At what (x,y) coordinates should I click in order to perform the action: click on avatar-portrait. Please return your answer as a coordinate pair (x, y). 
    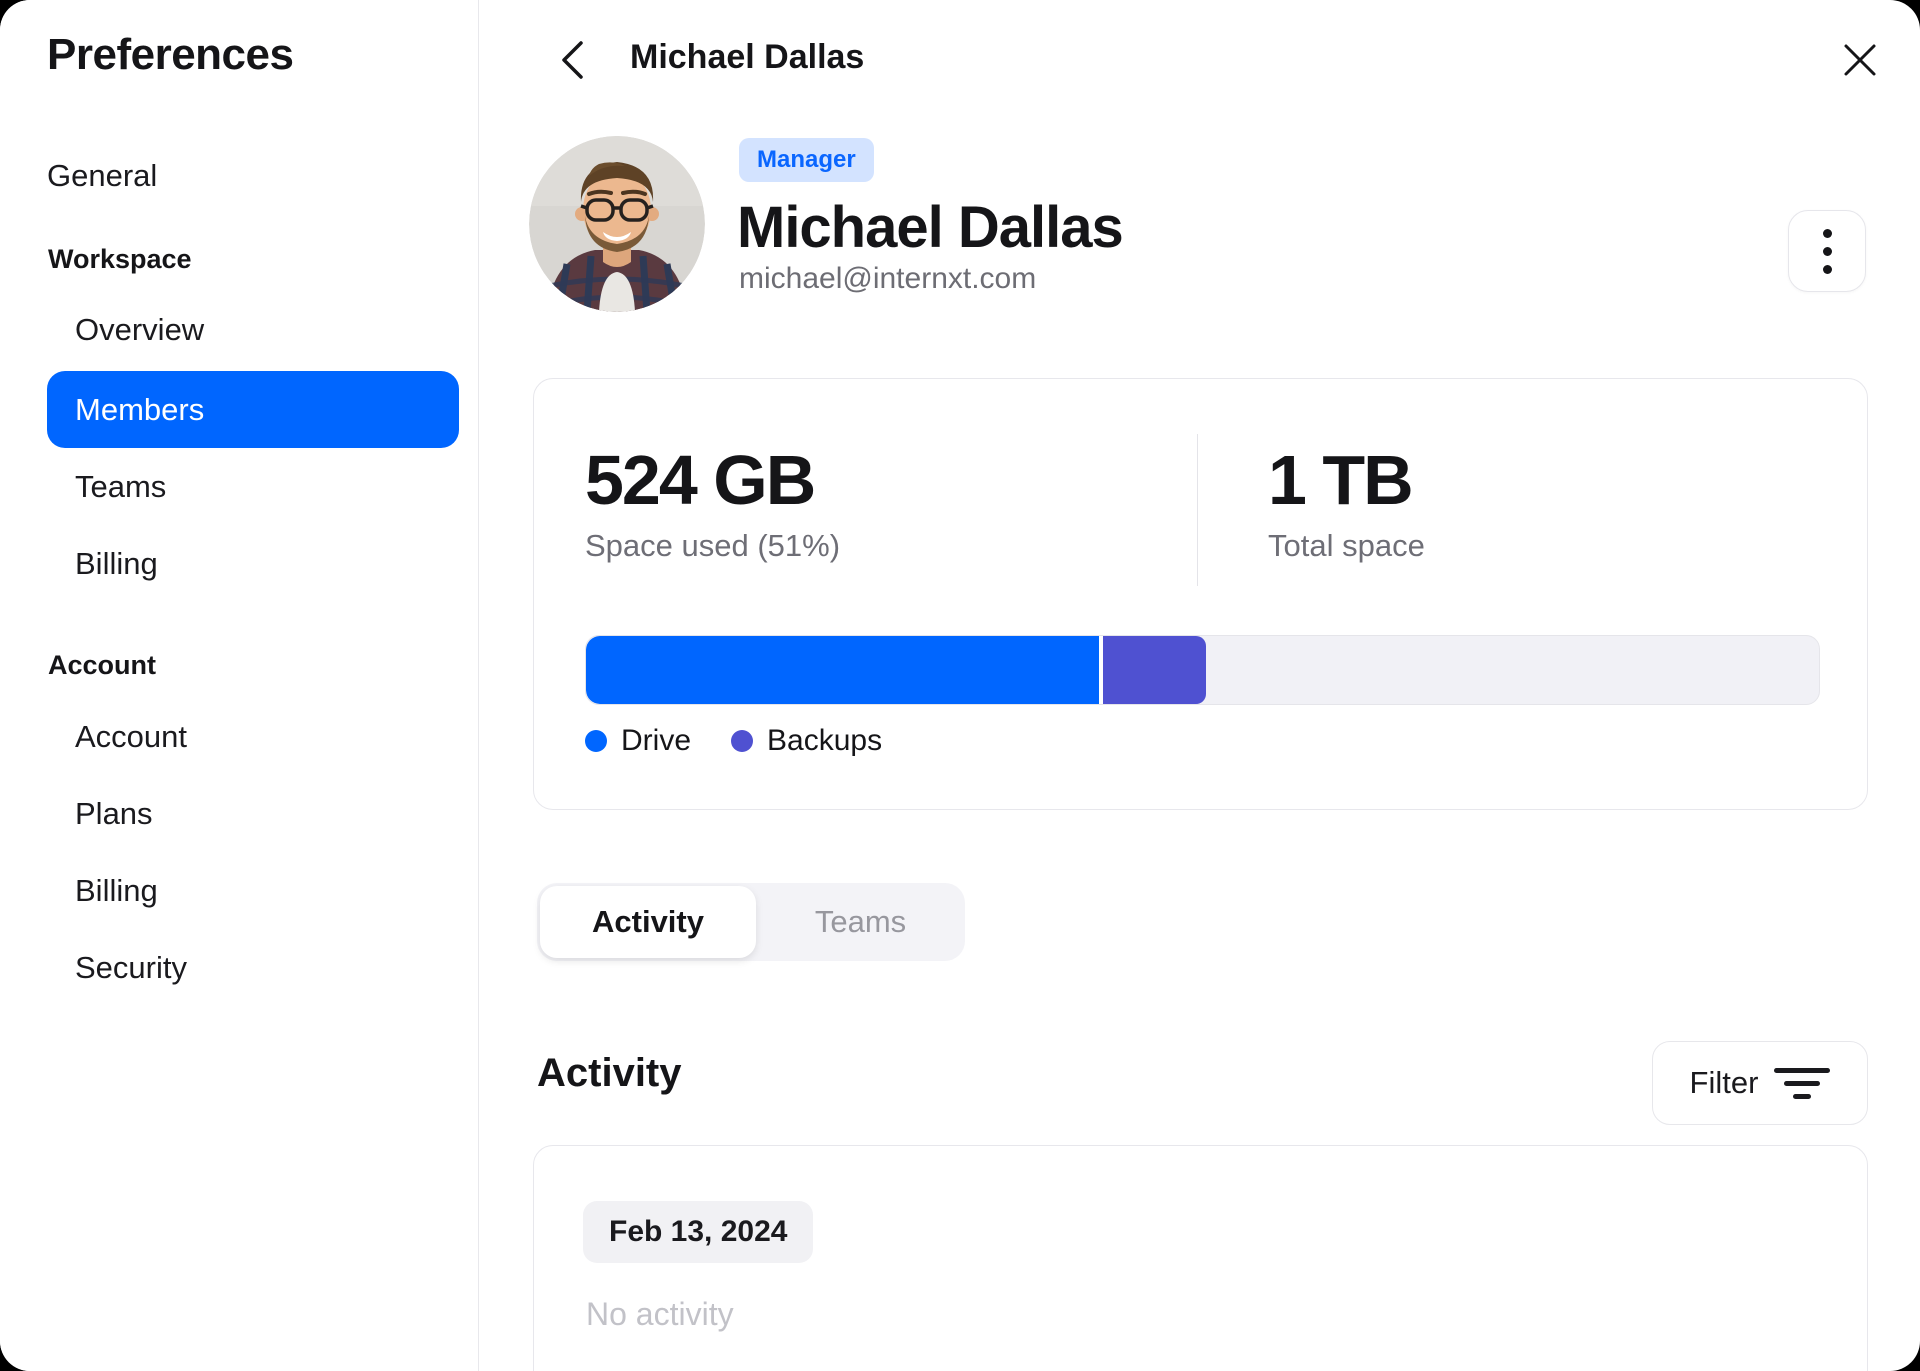
    Looking at the image, I should click on (617, 224).